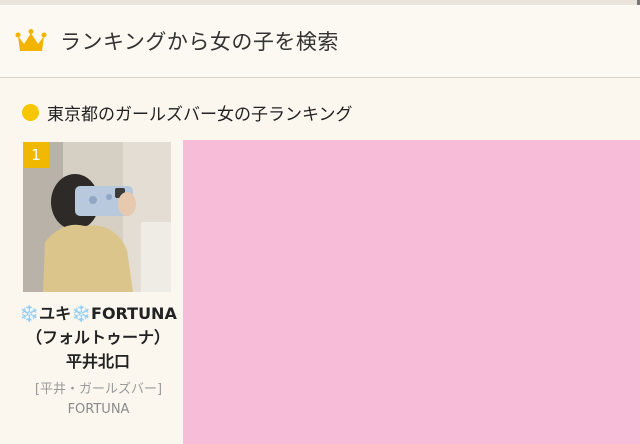 Image resolution: width=640 pixels, height=444 pixels. What do you see at coordinates (98, 389) in the screenshot?
I see `girl-area: [平井・ガールズバー]` at bounding box center [98, 389].